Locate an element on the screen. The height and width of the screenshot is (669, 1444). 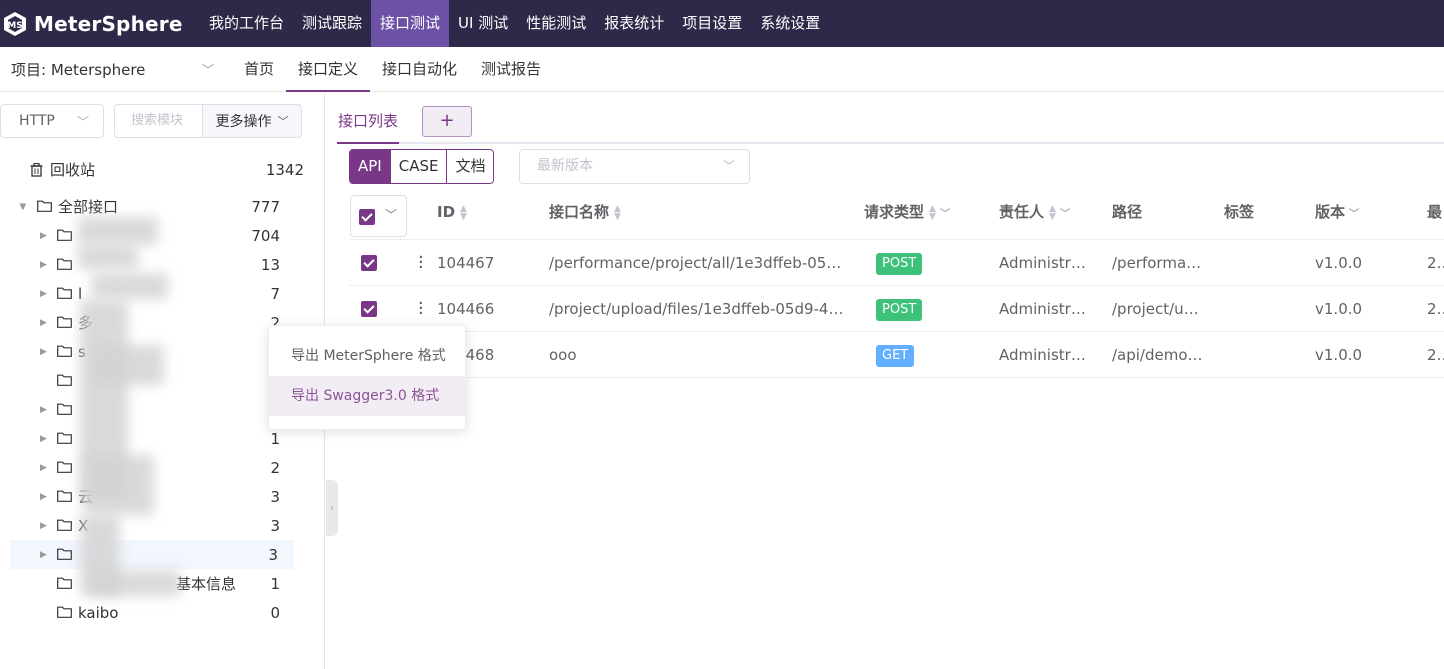
select-all-checkbox is located at coordinates (367, 217).